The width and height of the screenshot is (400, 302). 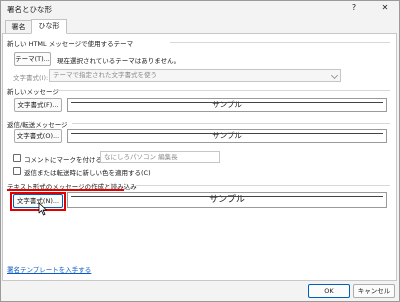 What do you see at coordinates (119, 61) in the screenshot?
I see `current-theme-text: 現在選択されているテーマはありません。` at bounding box center [119, 61].